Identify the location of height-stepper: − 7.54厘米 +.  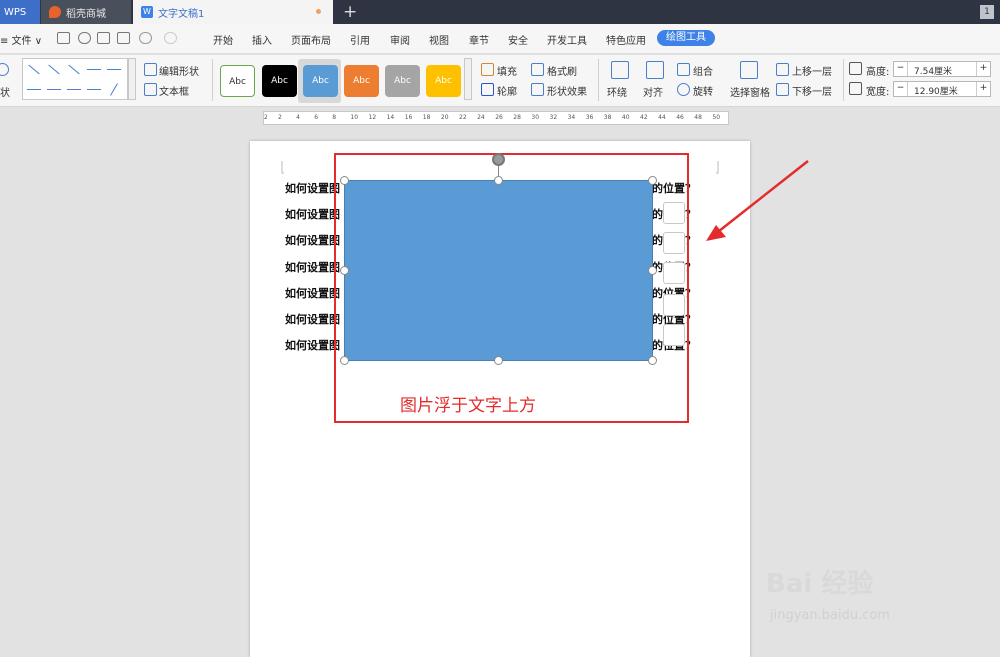
(942, 69).